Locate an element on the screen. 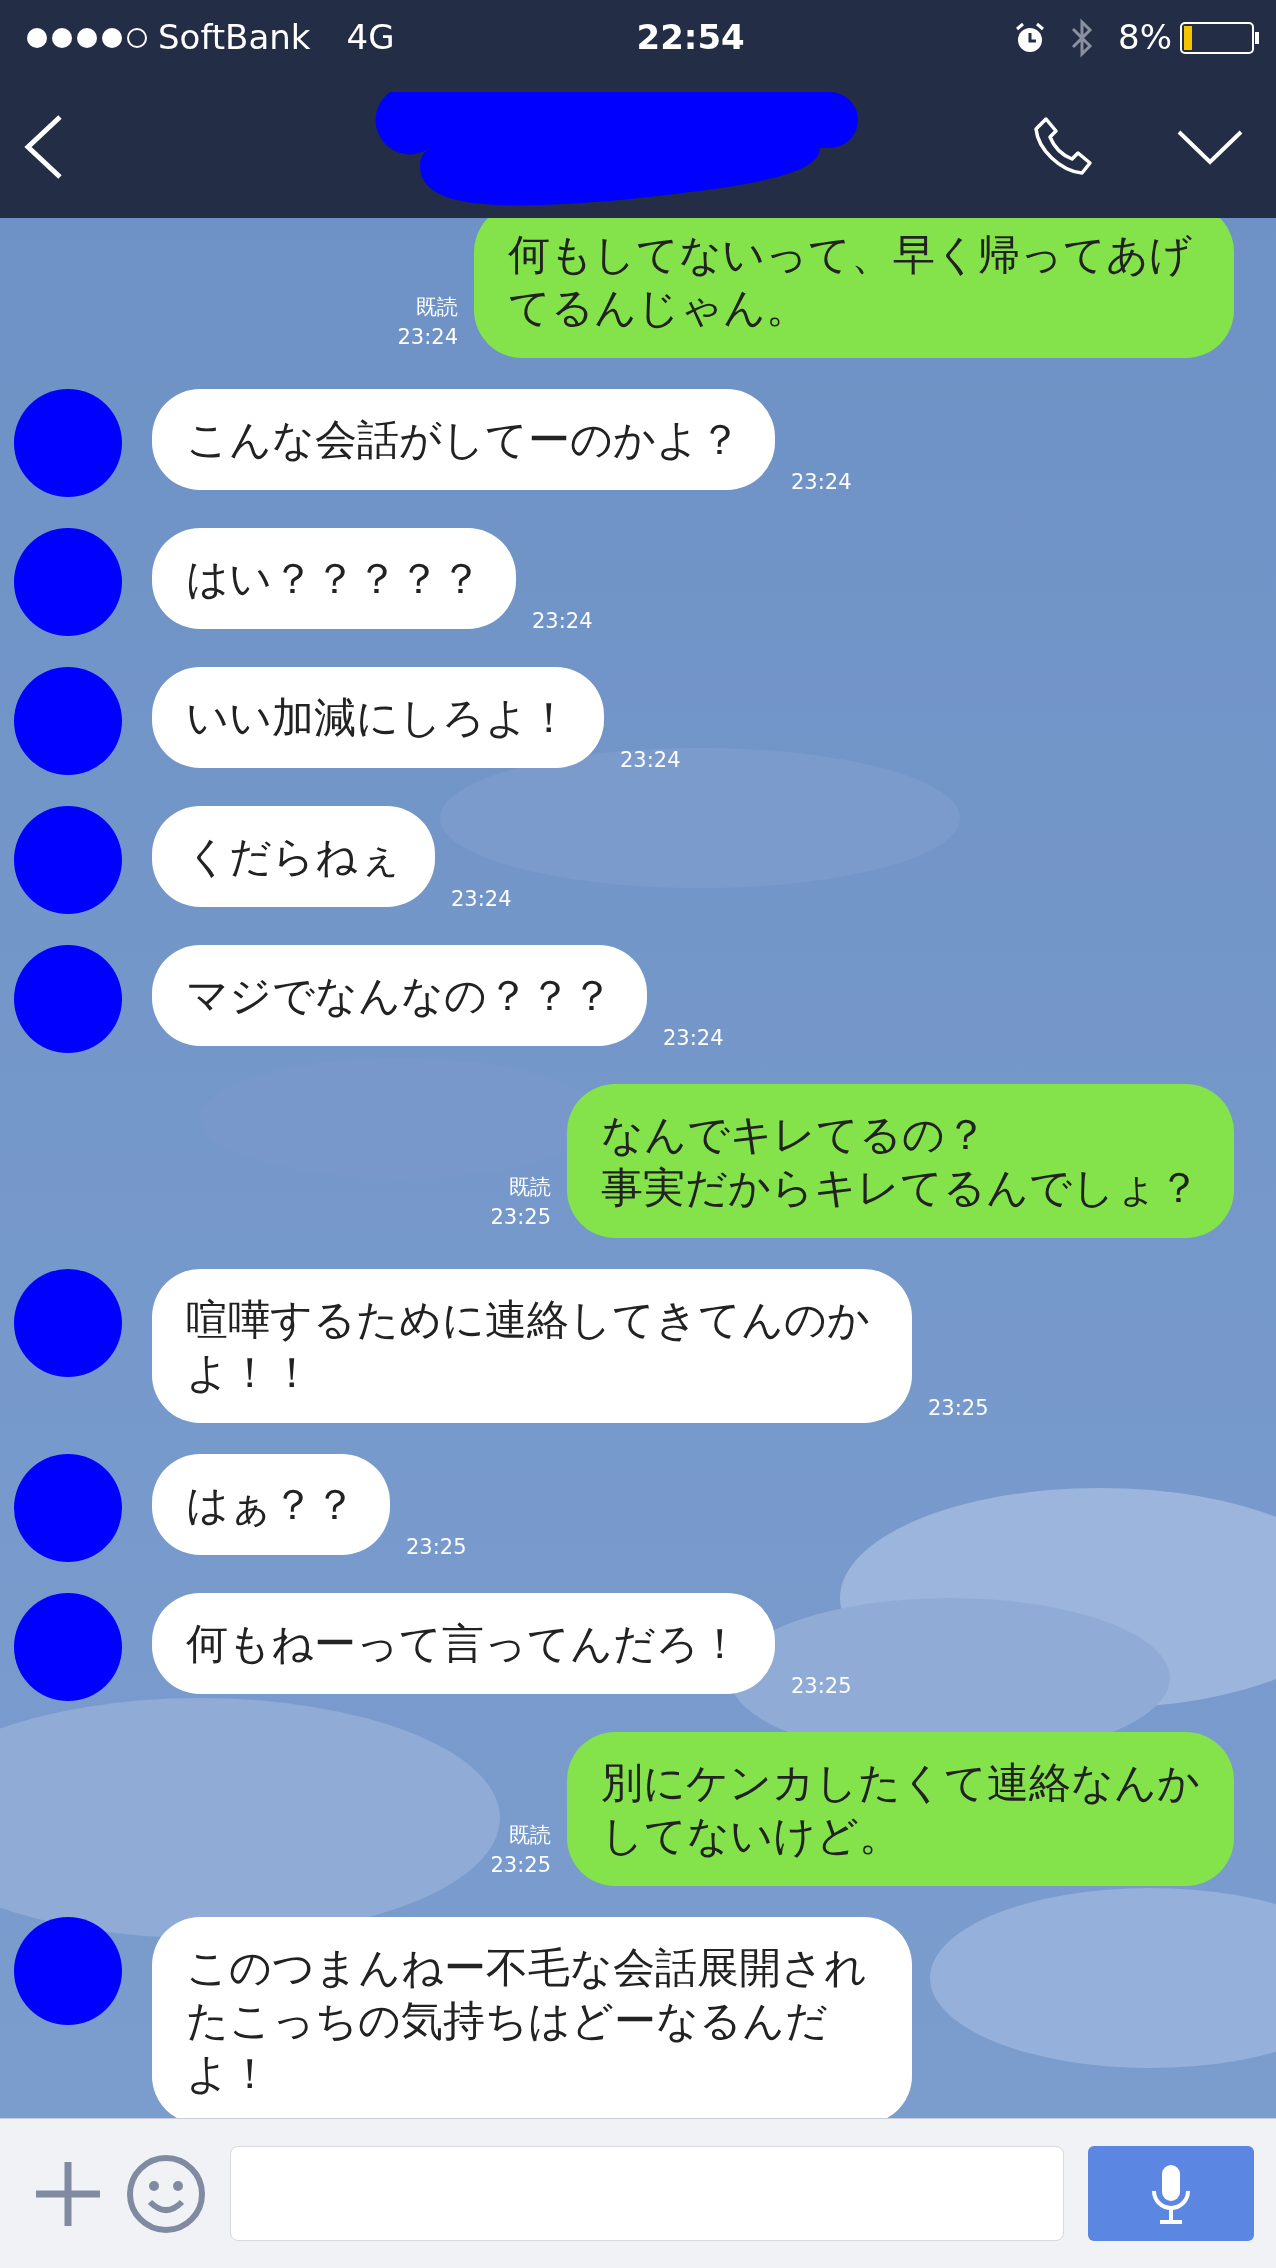  message-text: 喧嘩するために連絡してきてんのかよ！！ is located at coordinates (528, 1346).